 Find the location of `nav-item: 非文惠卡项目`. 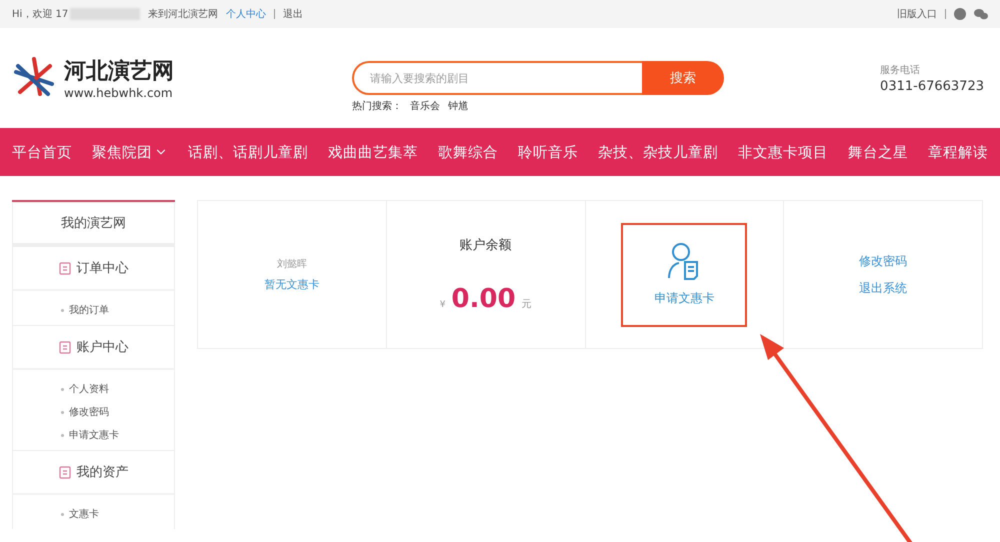

nav-item: 非文惠卡项目 is located at coordinates (783, 152).